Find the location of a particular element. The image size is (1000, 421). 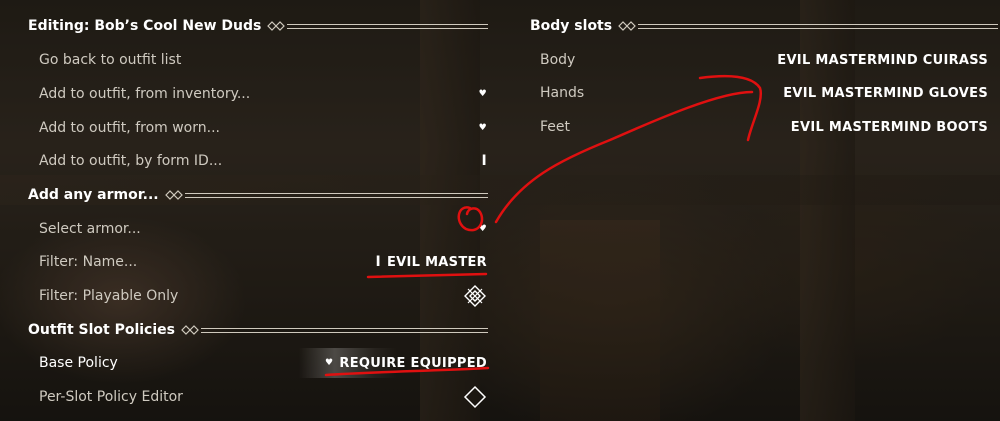

add-from-worn-option: Add to outfit, from worn... ♥ is located at coordinates (263, 128).